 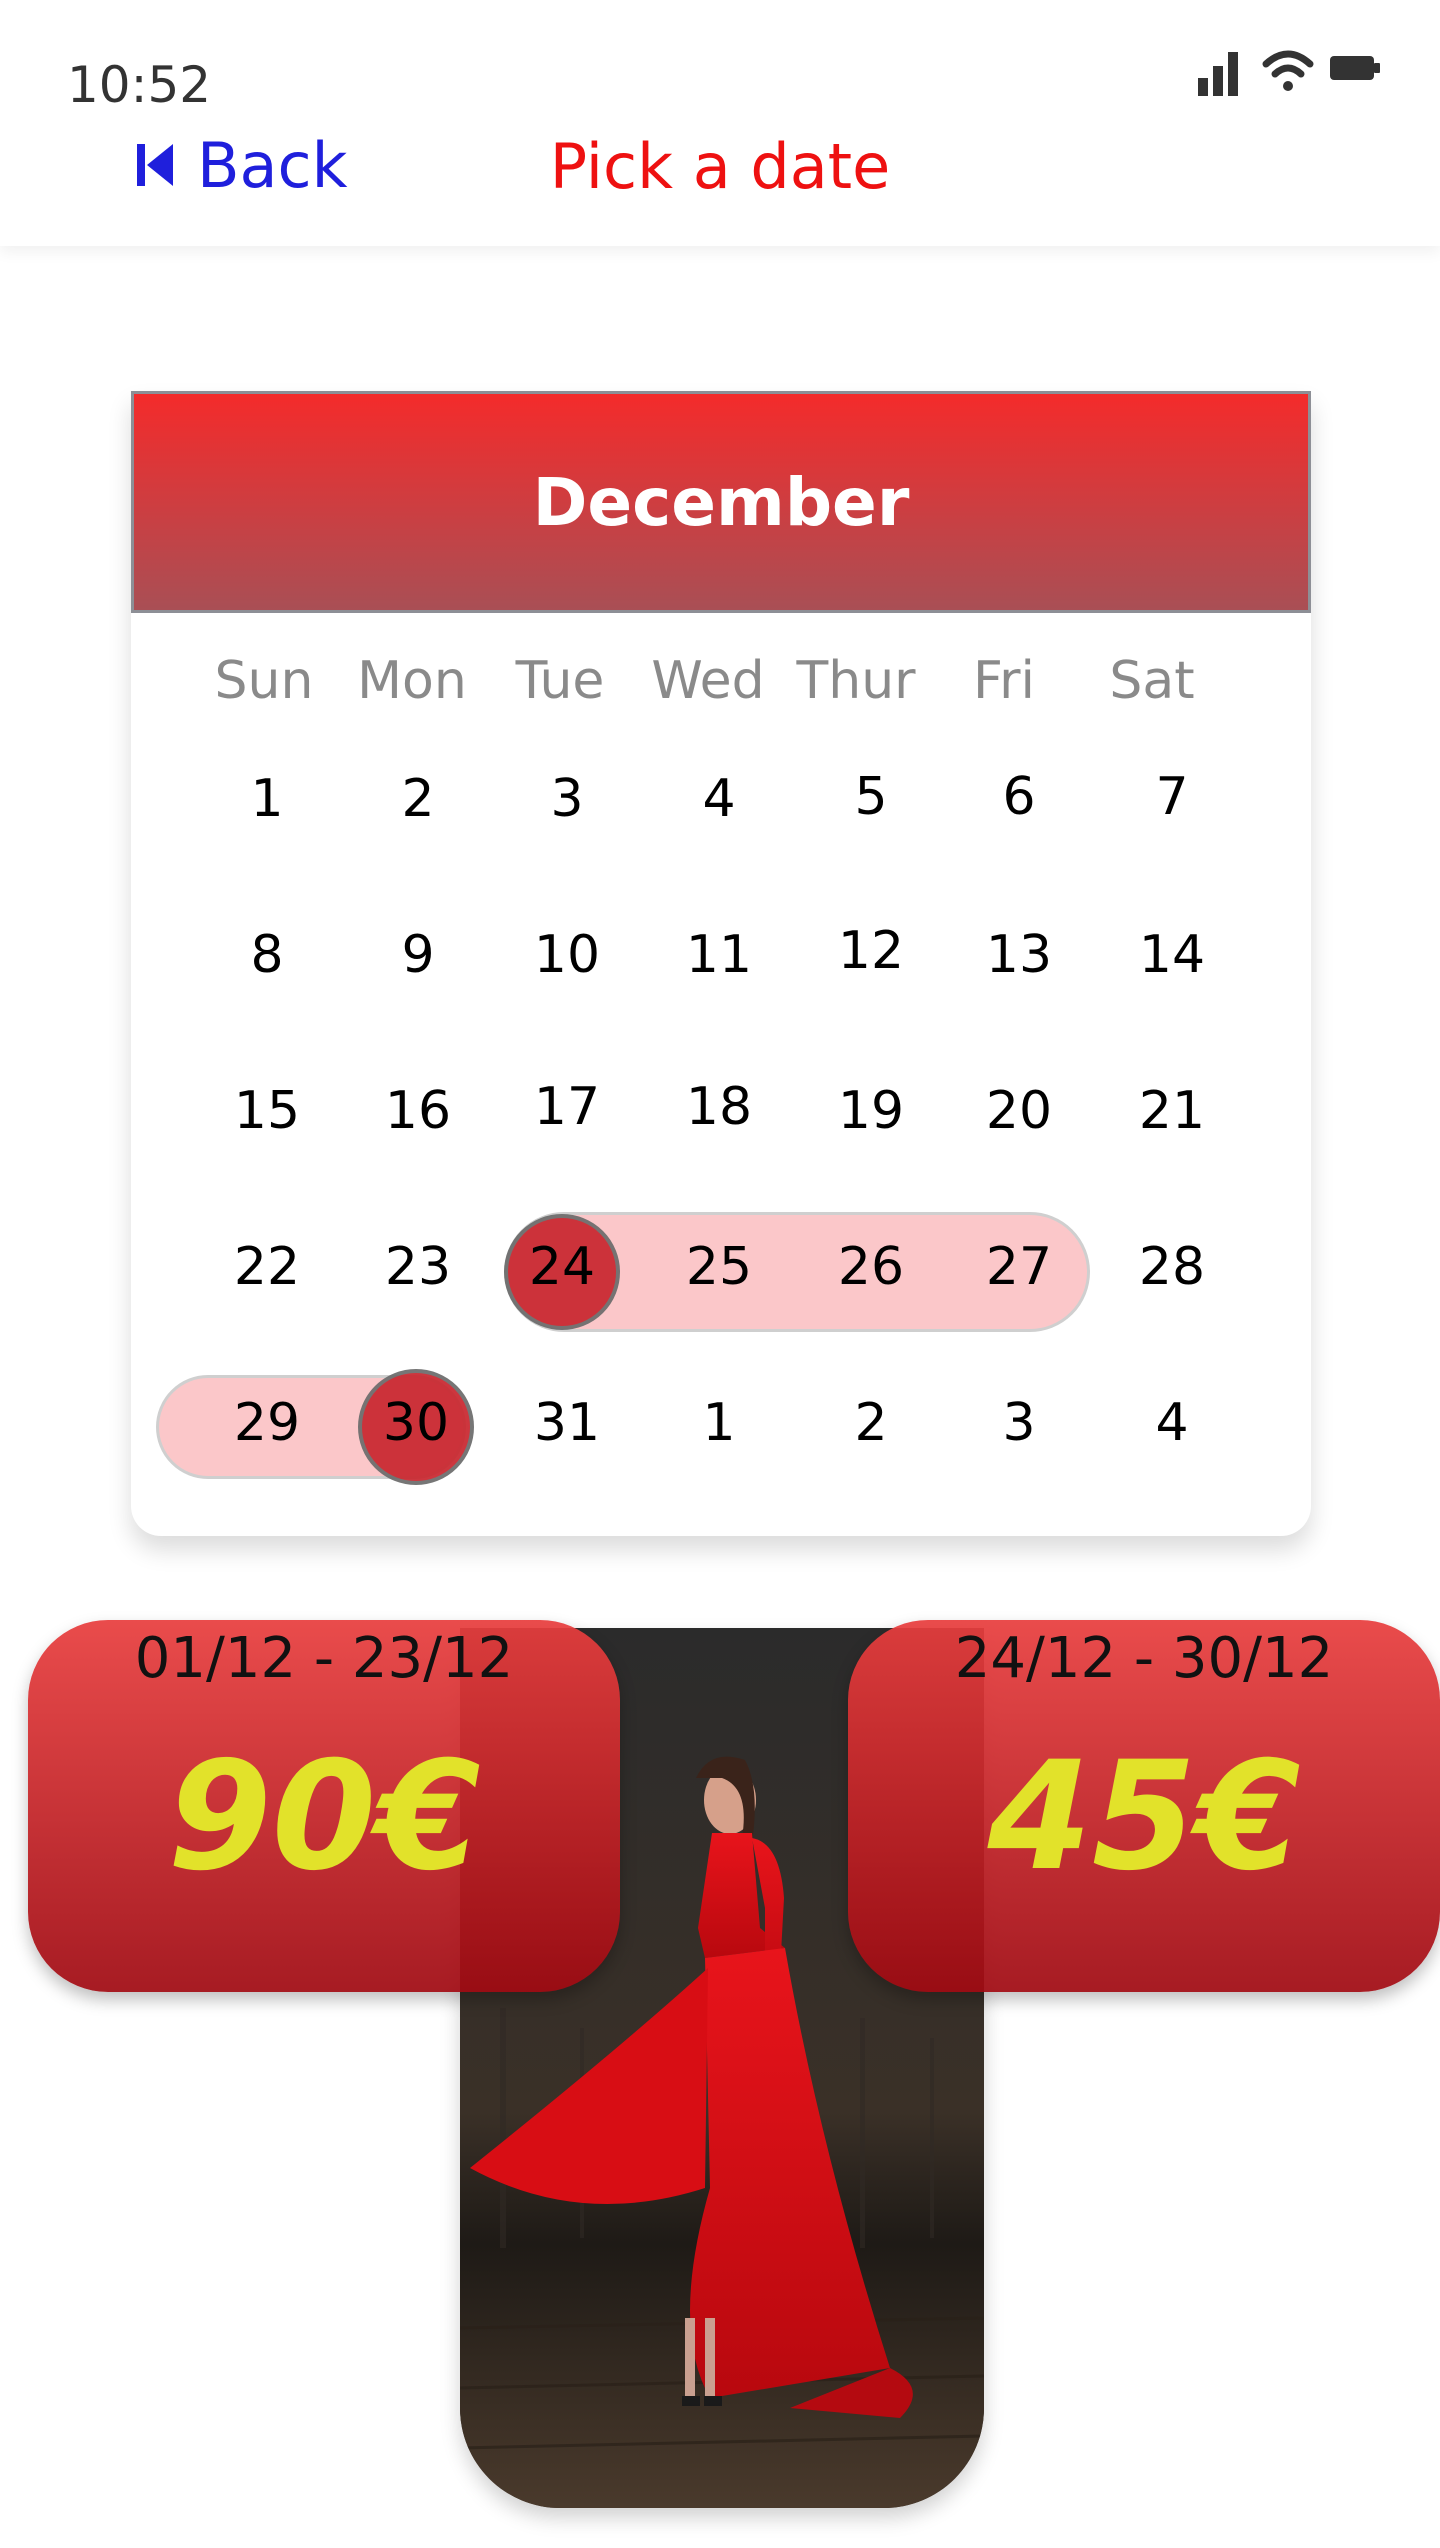 I want to click on day-cell: 16, so click(x=418, y=1111).